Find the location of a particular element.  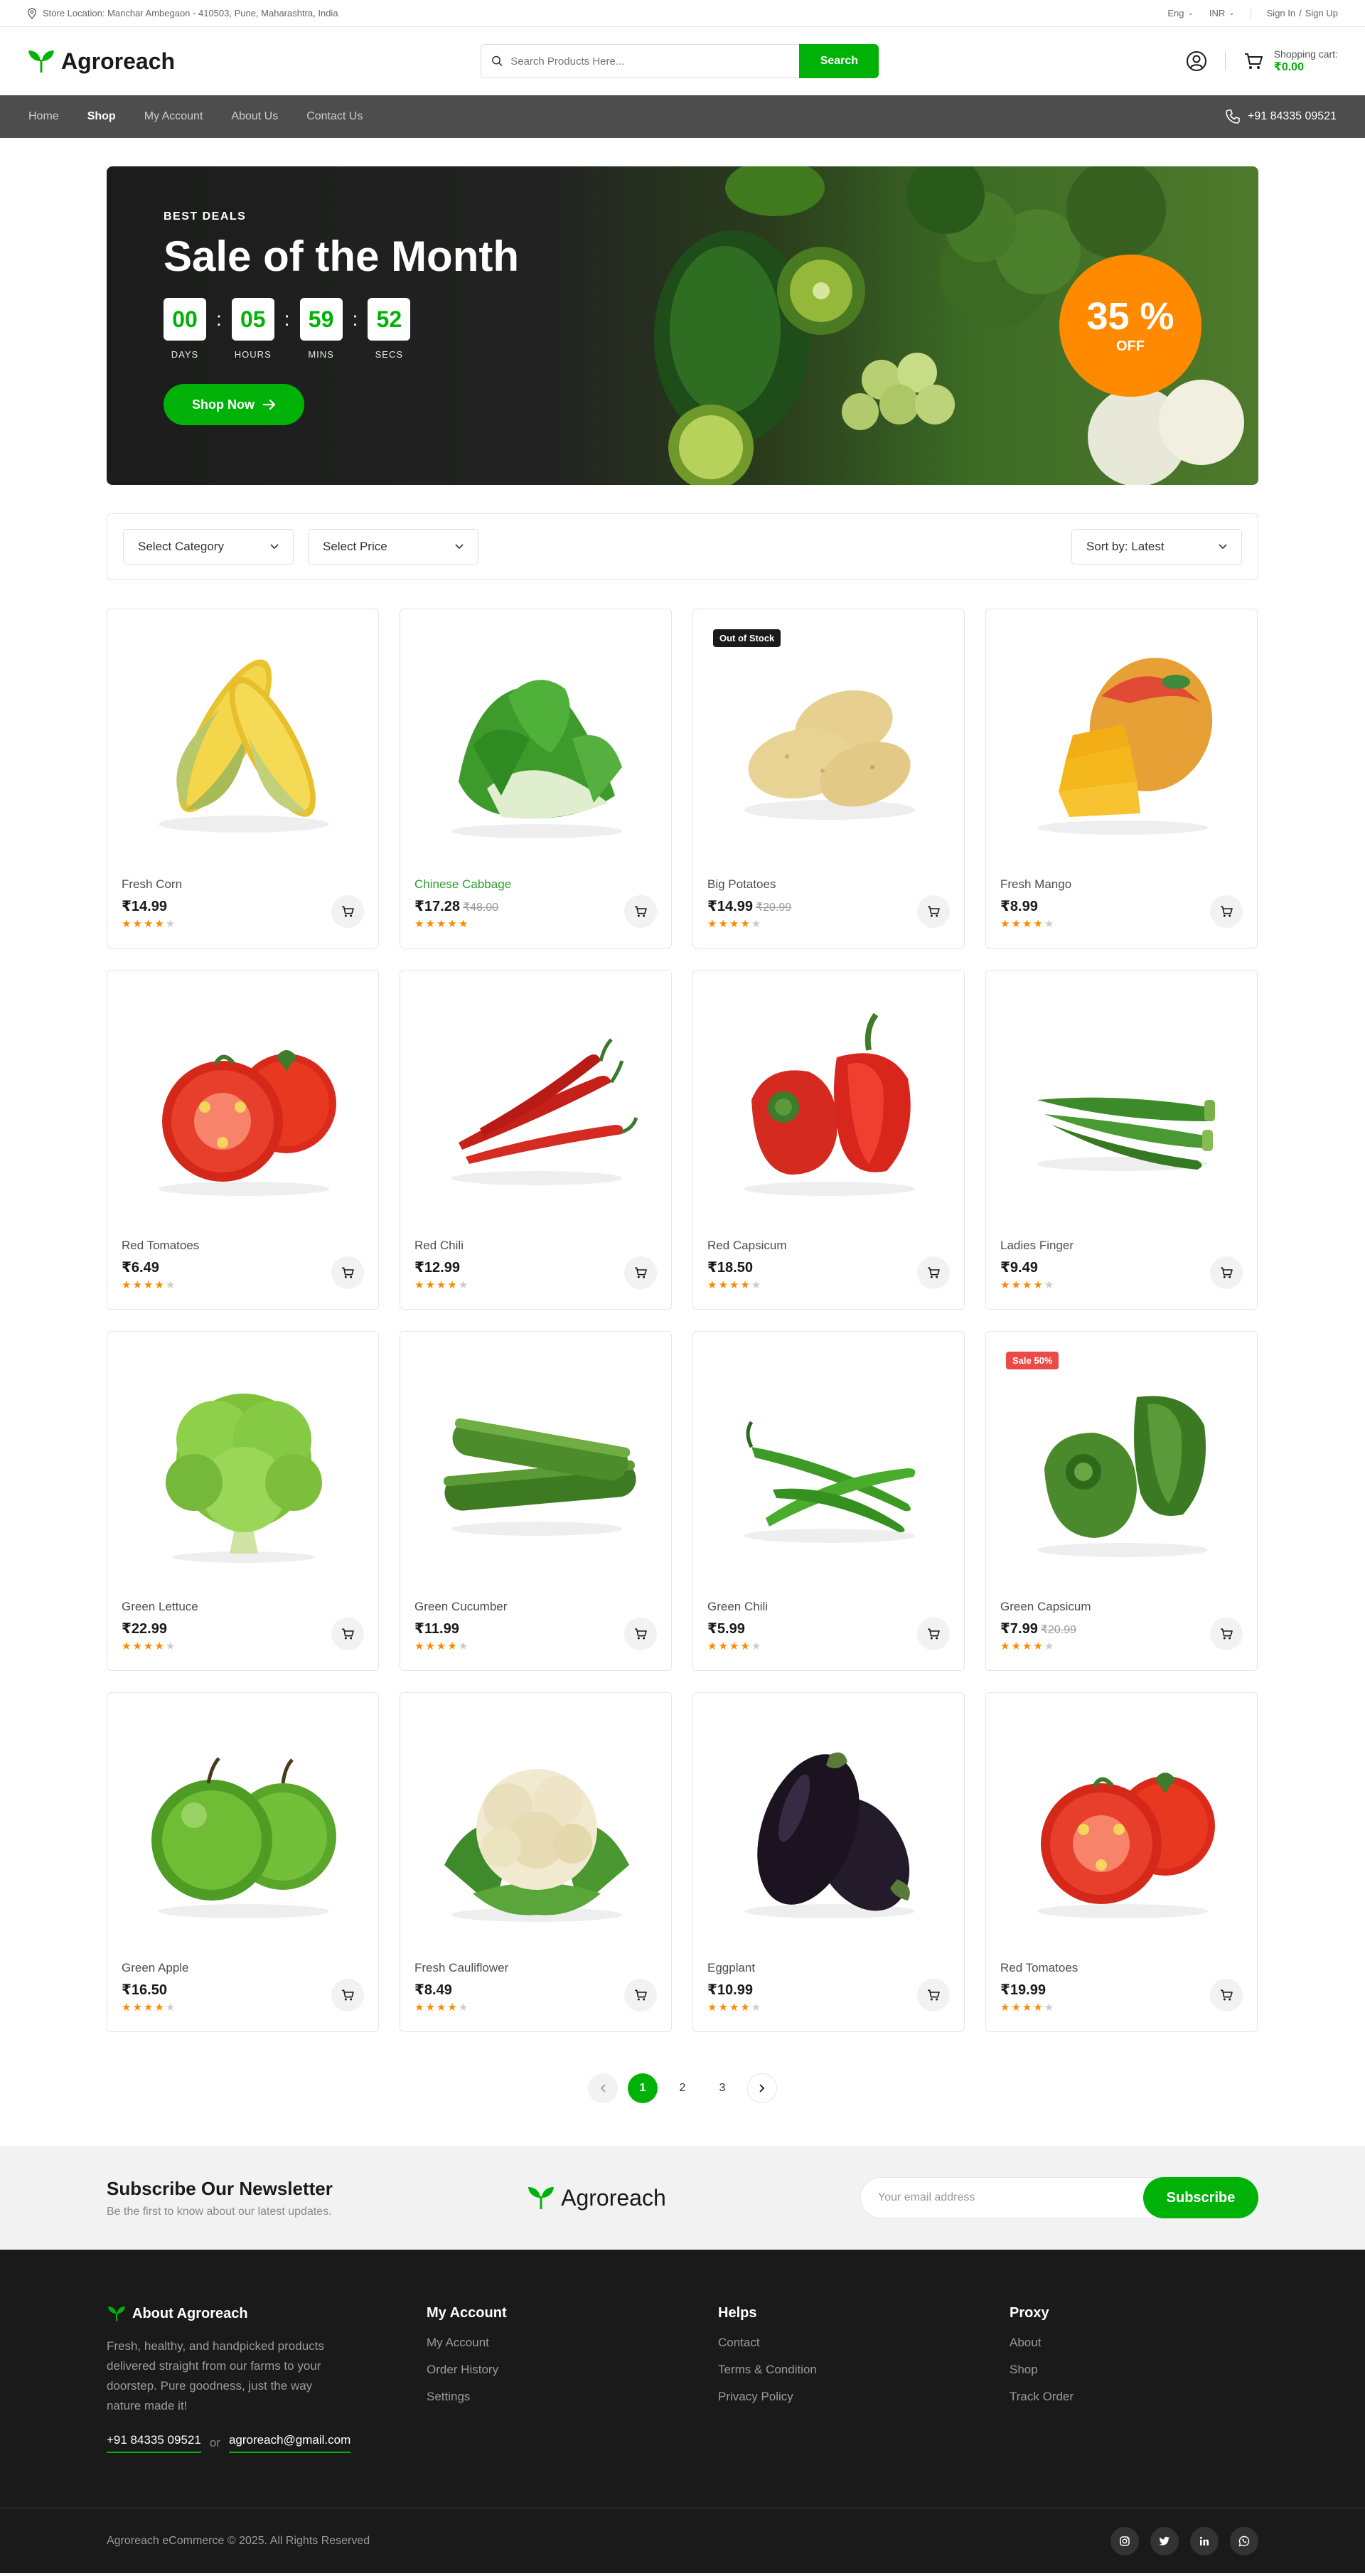

footer-link: Terms & Condition is located at coordinates (864, 2370).